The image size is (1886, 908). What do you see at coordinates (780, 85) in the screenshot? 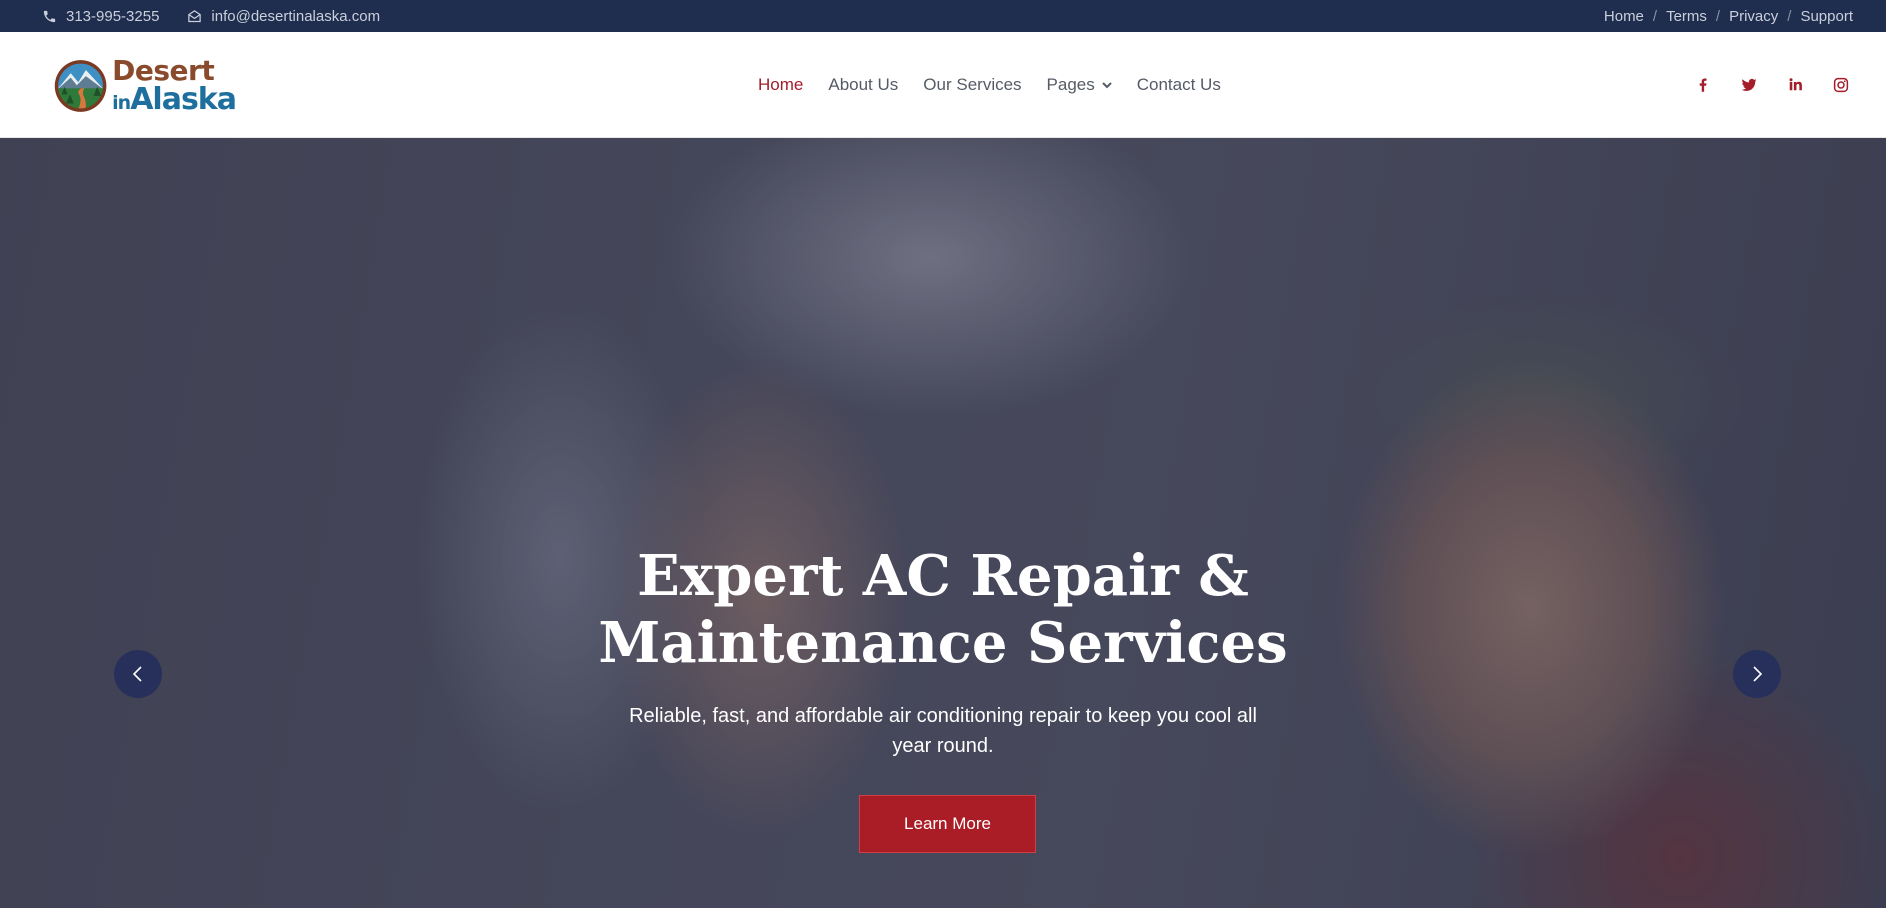
I see `nav-item-home: Home` at bounding box center [780, 85].